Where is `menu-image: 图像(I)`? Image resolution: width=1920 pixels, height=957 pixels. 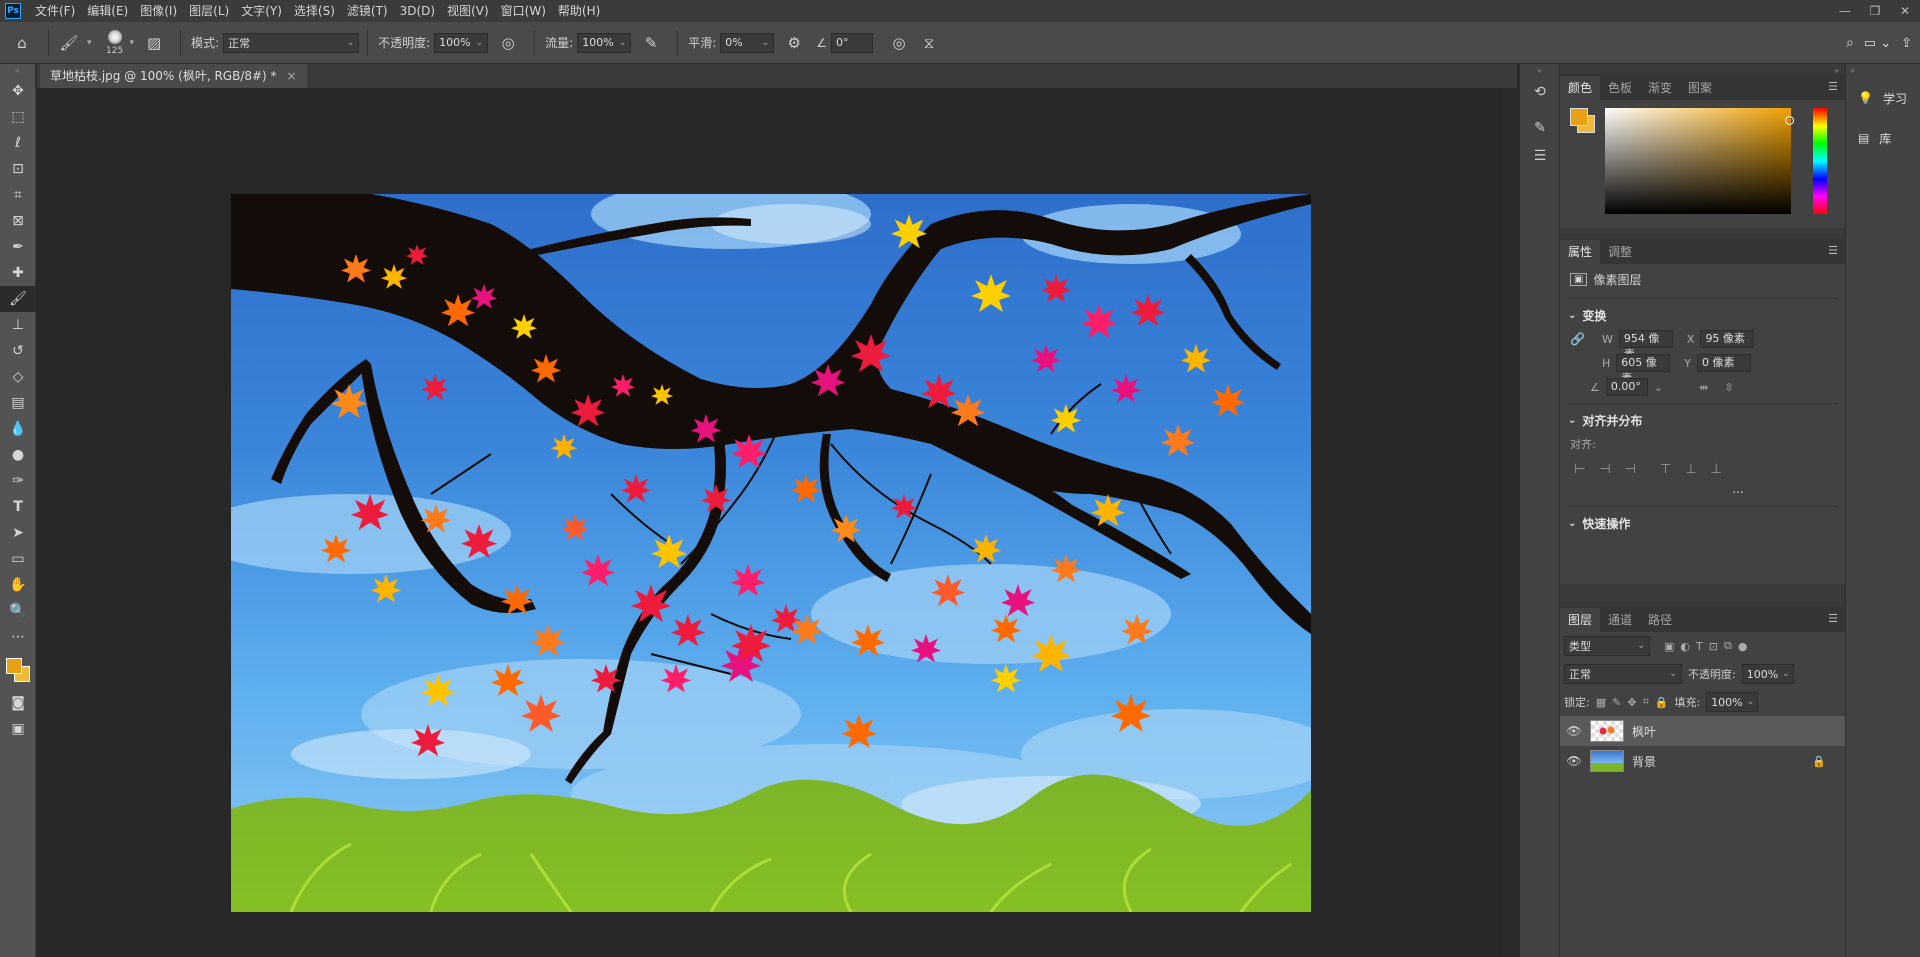 menu-image: 图像(I) is located at coordinates (158, 11).